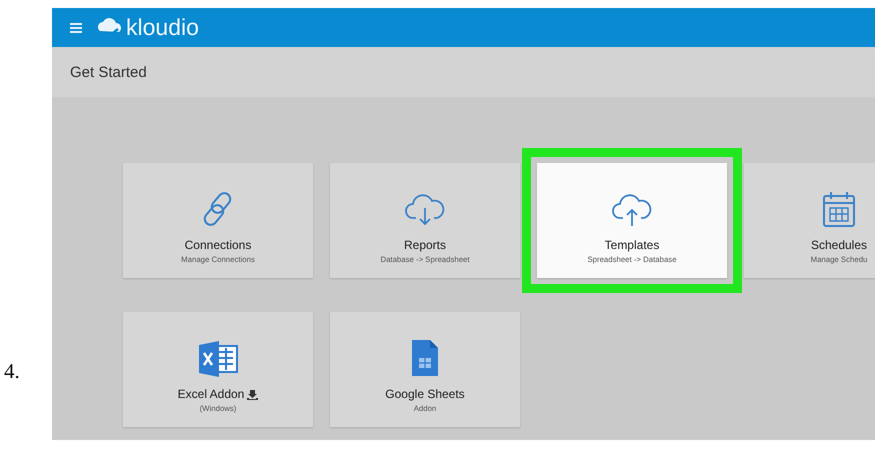 The image size is (875, 466). Describe the element at coordinates (211, 394) in the screenshot. I see `card-title: Excel Addon` at that location.